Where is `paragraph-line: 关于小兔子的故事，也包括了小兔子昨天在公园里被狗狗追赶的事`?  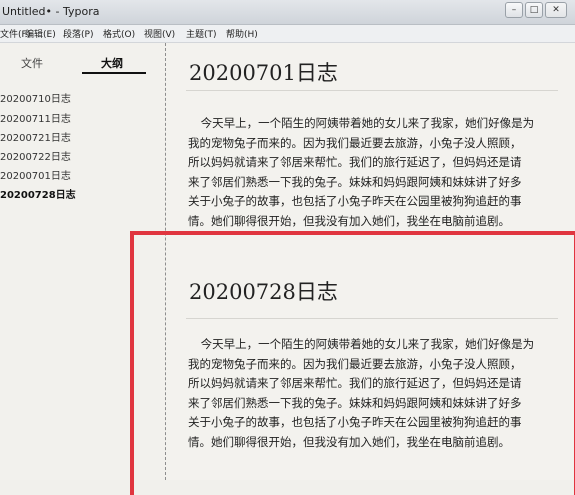 paragraph-line: 关于小兔子的故事，也包括了小兔子昨天在公园里被狗狗追赶的事 is located at coordinates (355, 201).